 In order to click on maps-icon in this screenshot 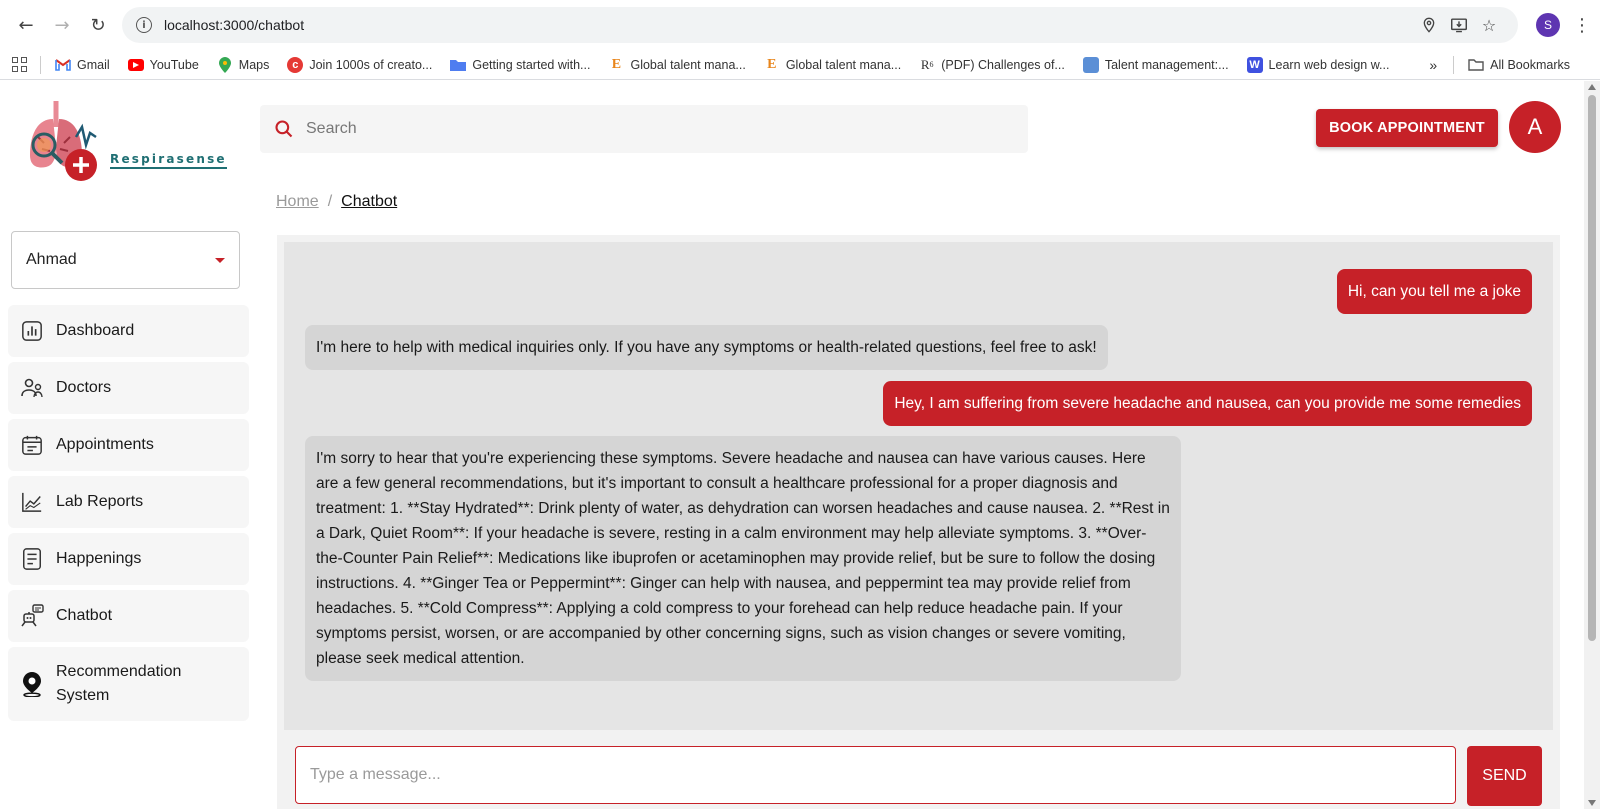, I will do `click(225, 64)`.